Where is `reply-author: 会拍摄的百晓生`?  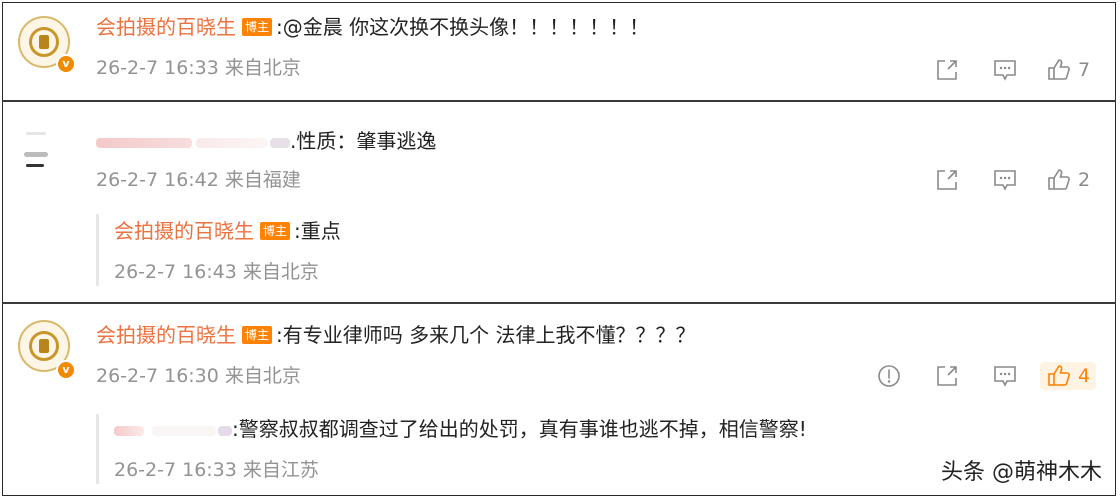 reply-author: 会拍摄的百晓生 is located at coordinates (184, 231).